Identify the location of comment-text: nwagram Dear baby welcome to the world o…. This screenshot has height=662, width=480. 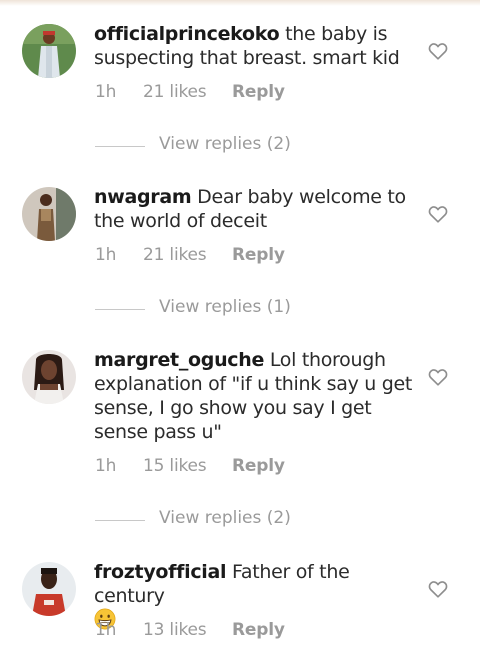
(254, 209).